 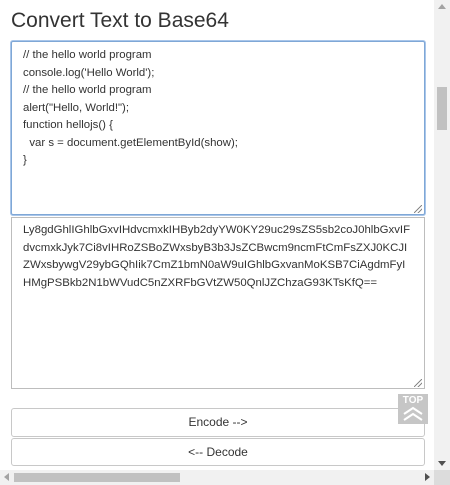 What do you see at coordinates (418, 383) in the screenshot?
I see `output-resize-handle` at bounding box center [418, 383].